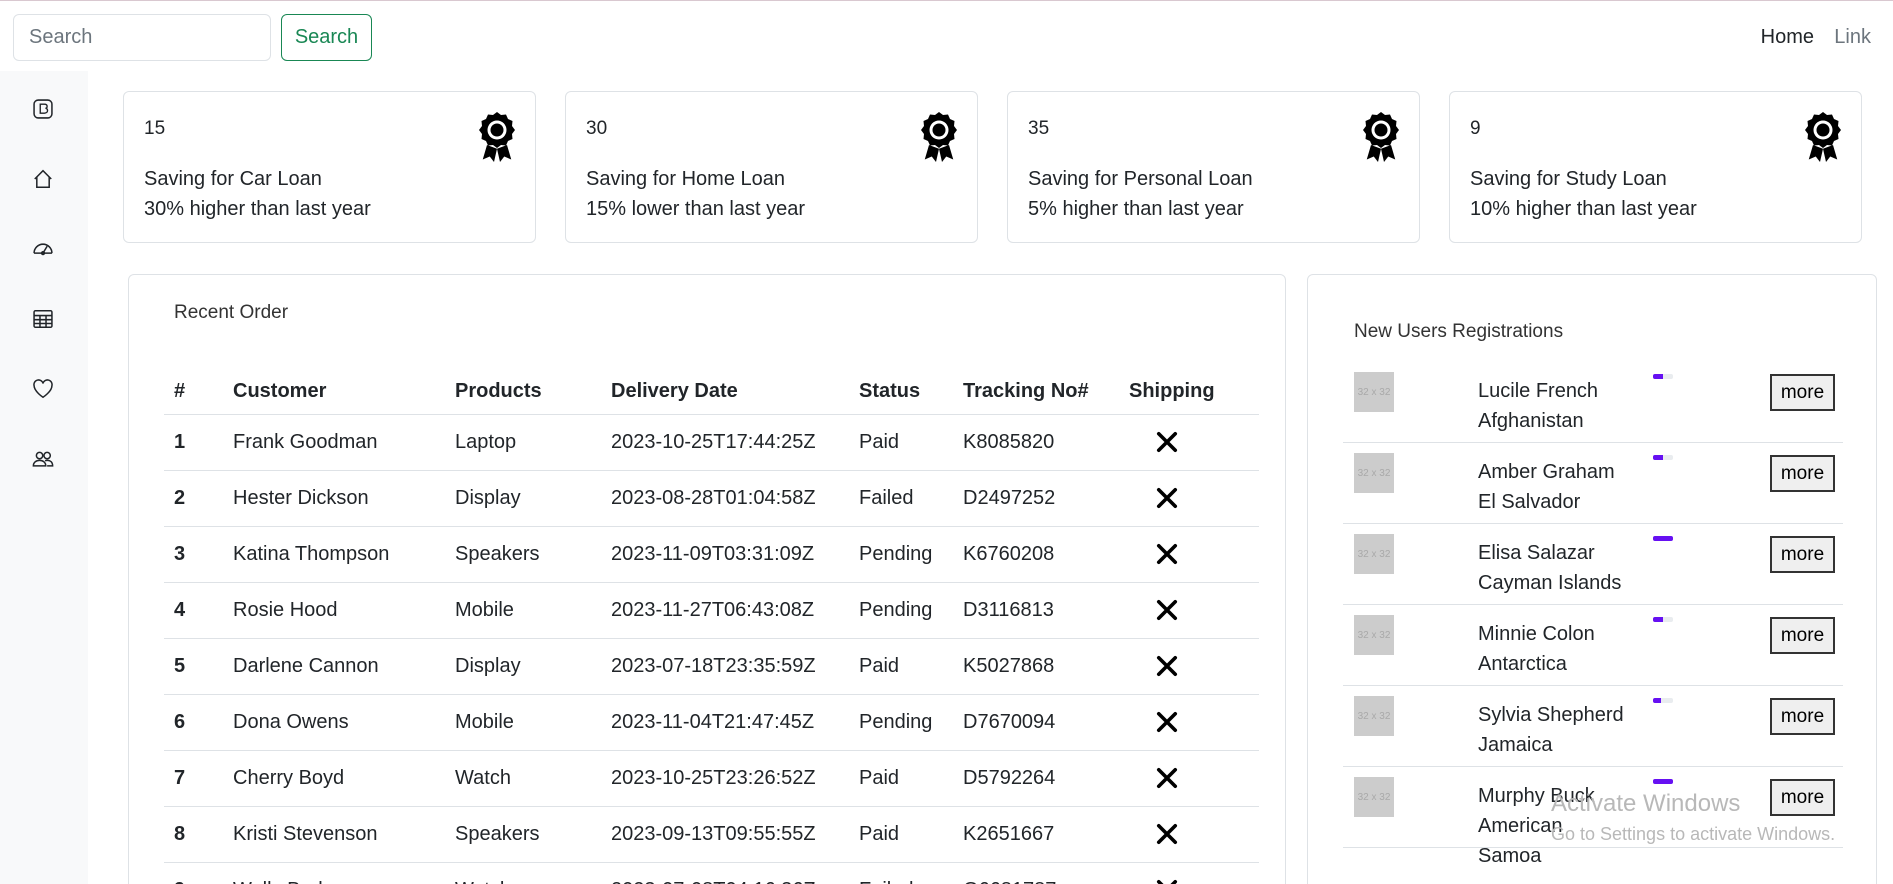  Describe the element at coordinates (1583, 209) in the screenshot. I see `stat-change: 10% higher than last year` at that location.